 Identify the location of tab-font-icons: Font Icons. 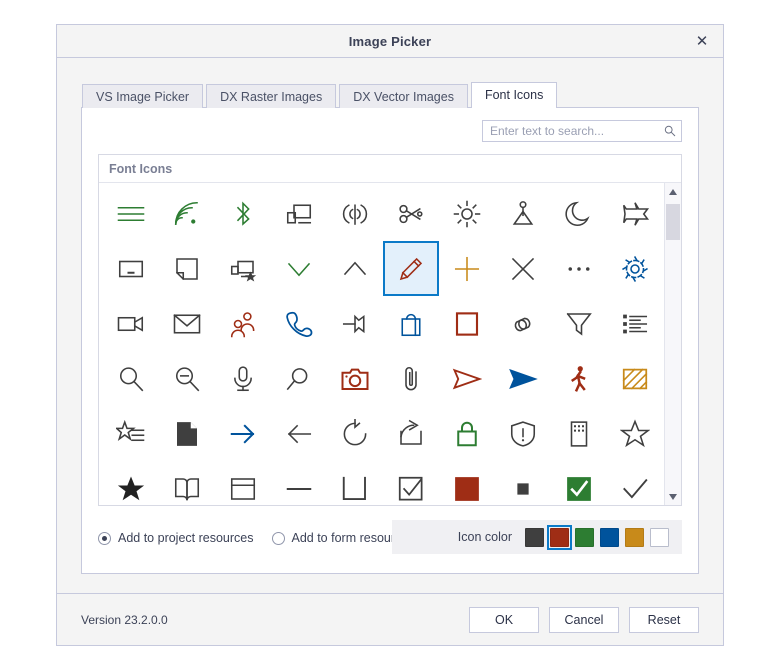
(514, 95).